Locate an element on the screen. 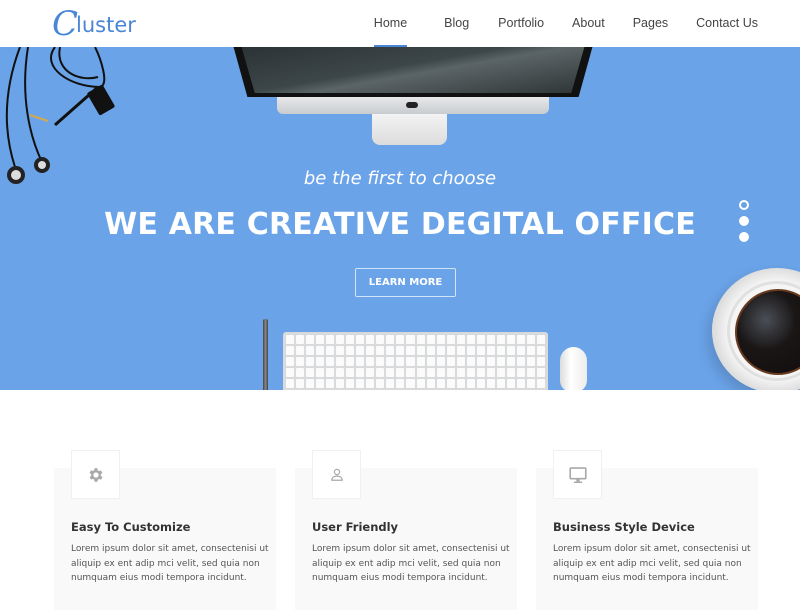 The width and height of the screenshot is (800, 610). nav-home: Home is located at coordinates (390, 23).